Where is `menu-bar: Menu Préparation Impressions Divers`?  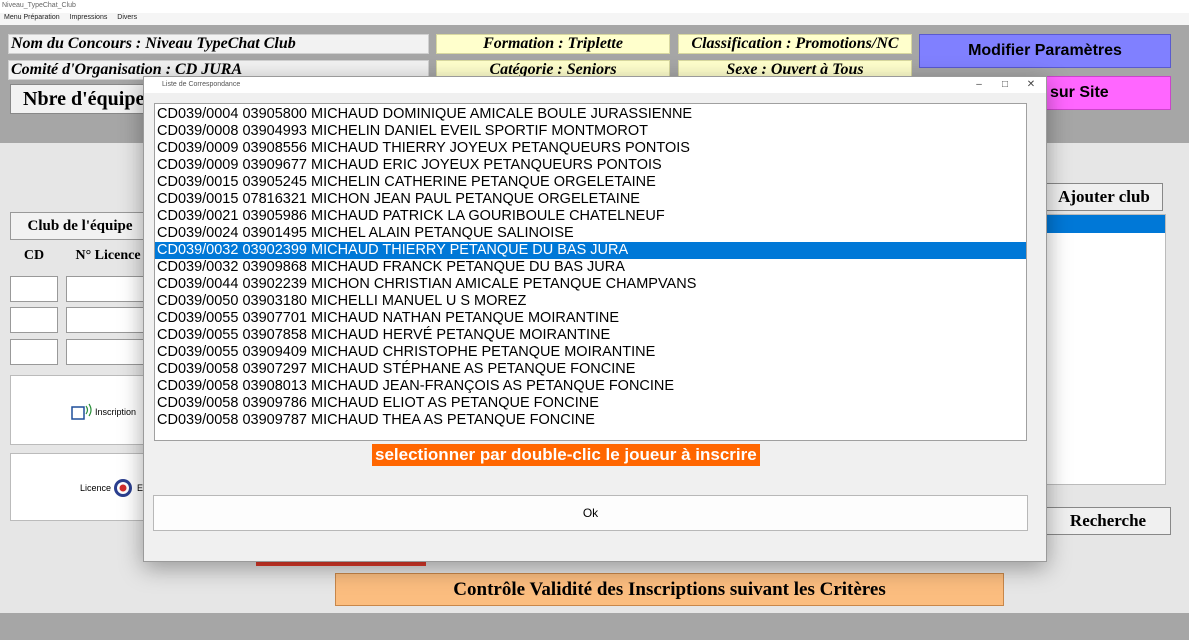
menu-bar: Menu Préparation Impressions Divers is located at coordinates (594, 19).